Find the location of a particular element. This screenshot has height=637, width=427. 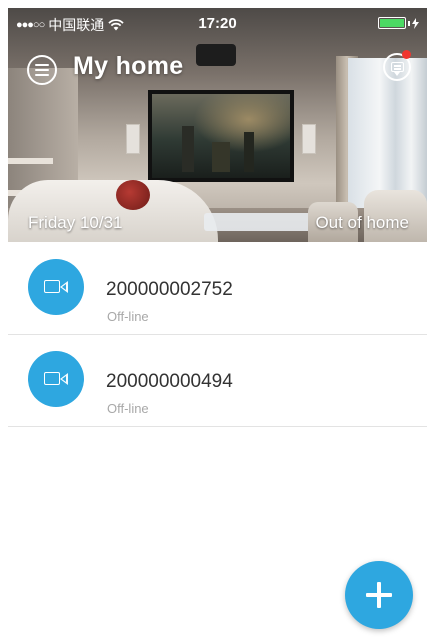

status-bar: ●●●○○ 中国联通 17:20 is located at coordinates (217, 23).